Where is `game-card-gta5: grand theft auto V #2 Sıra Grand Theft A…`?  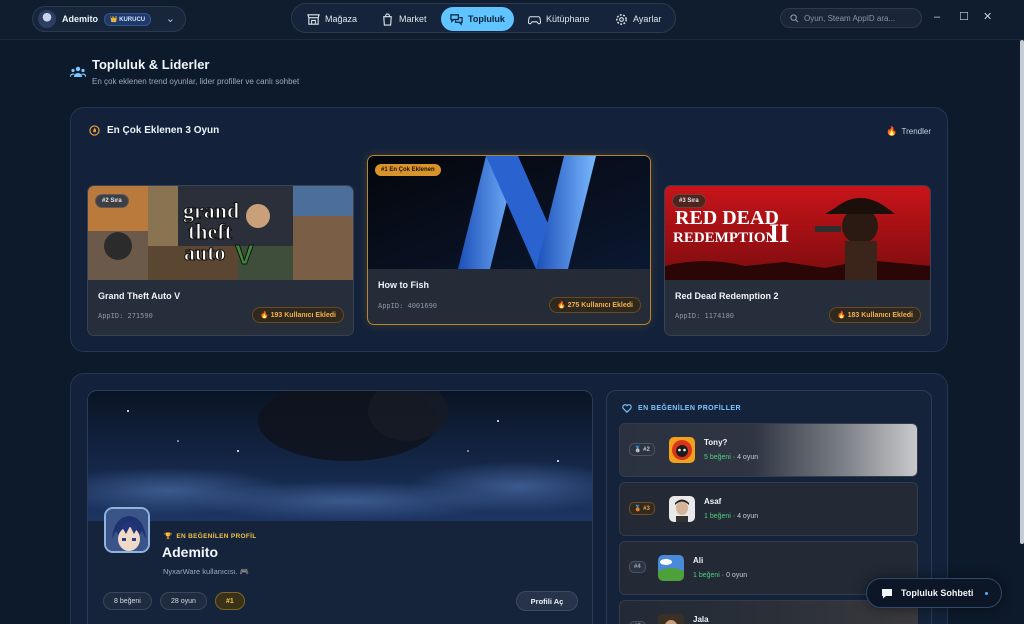 game-card-gta5: grand theft auto V #2 Sıra Grand Theft A… is located at coordinates (220, 260).